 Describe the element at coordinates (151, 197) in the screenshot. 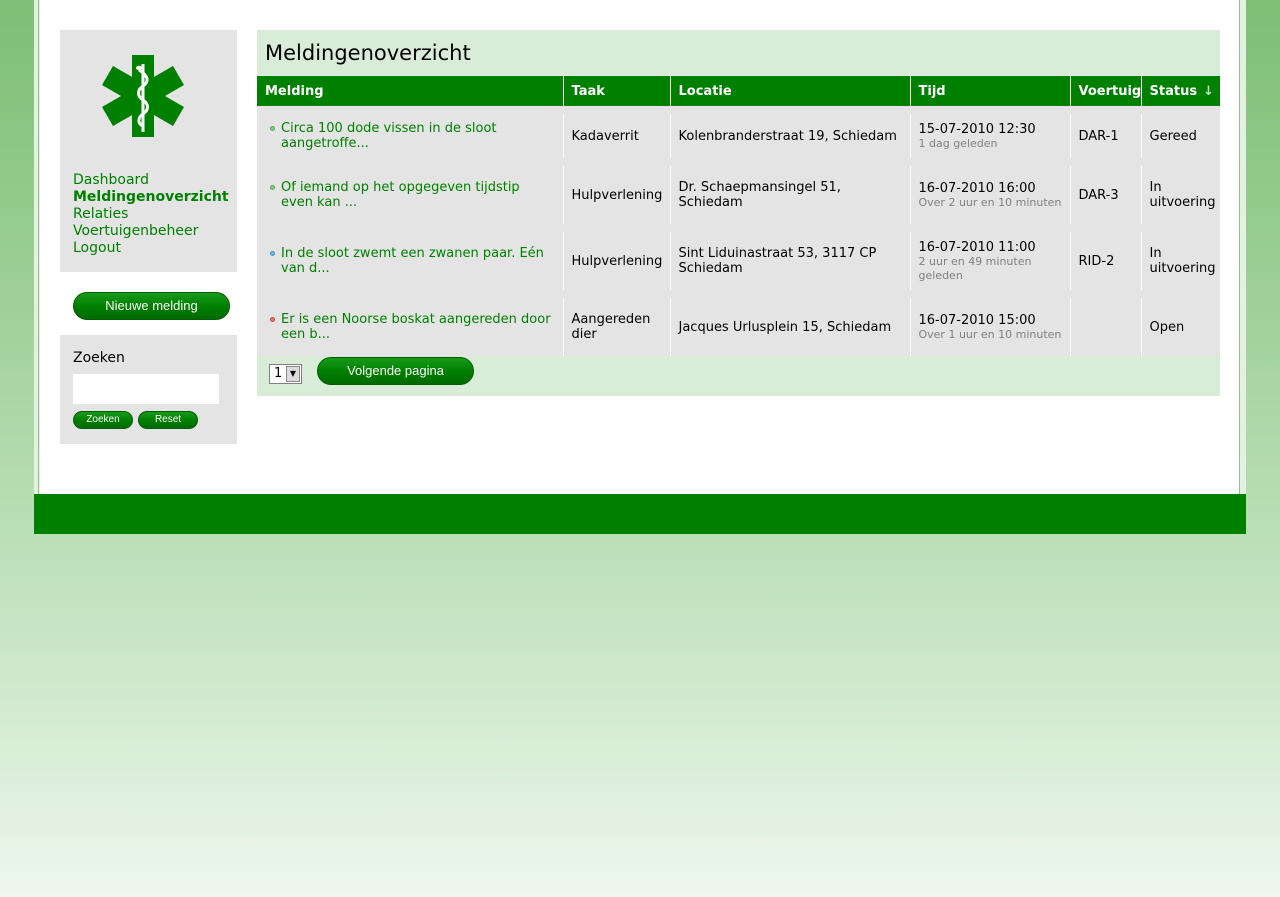

I see `nav-item-meldingenoverzicht: Meldingenoverzicht` at that location.